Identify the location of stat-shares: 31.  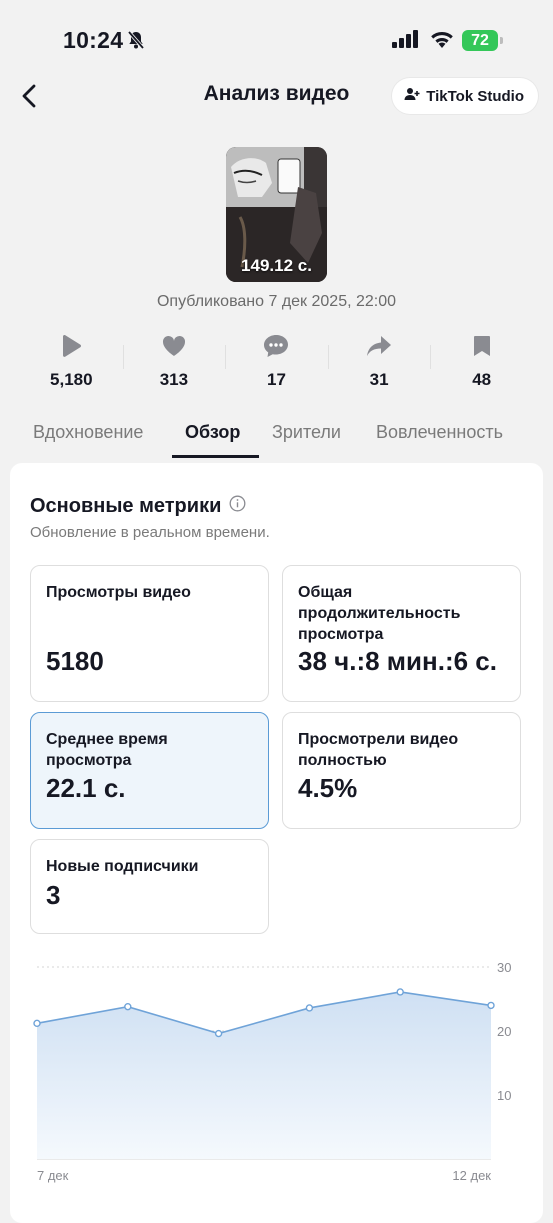
(379, 363).